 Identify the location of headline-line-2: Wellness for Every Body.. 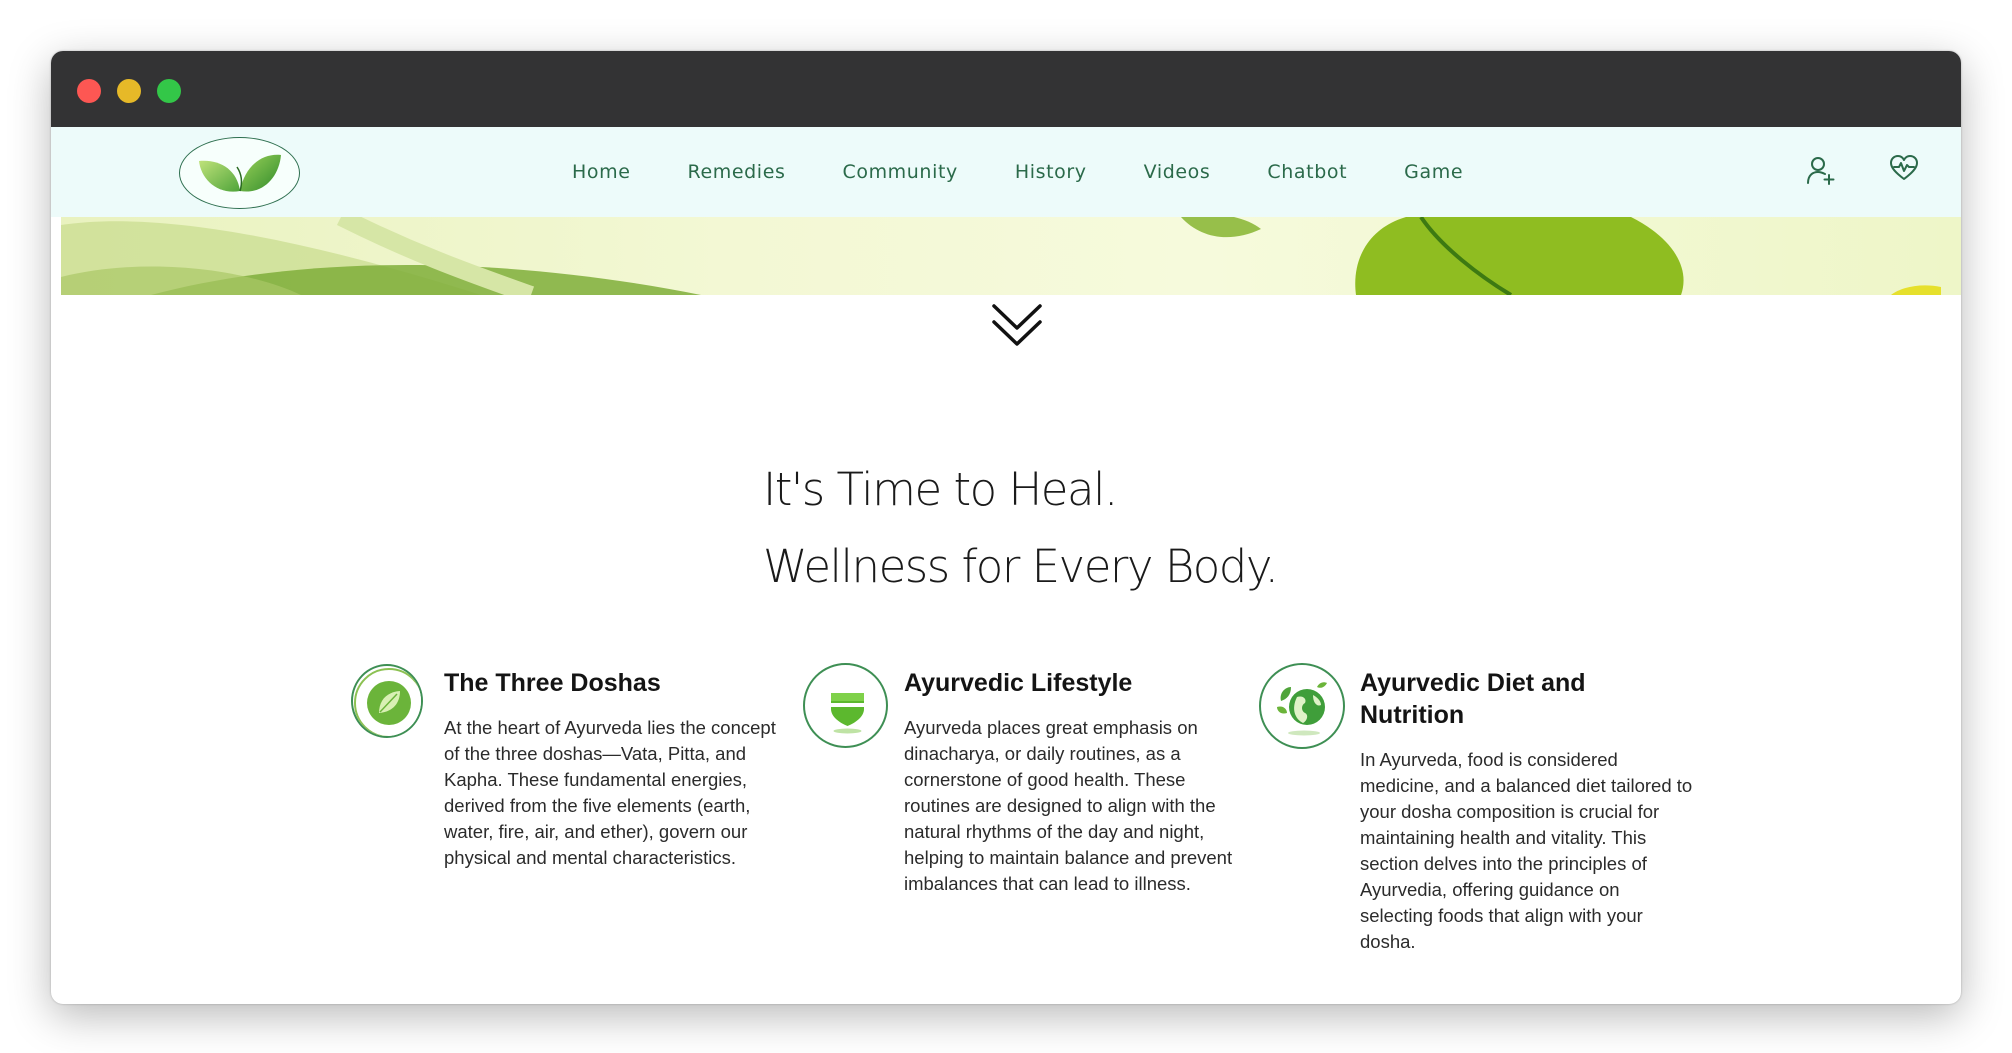
(1021, 566).